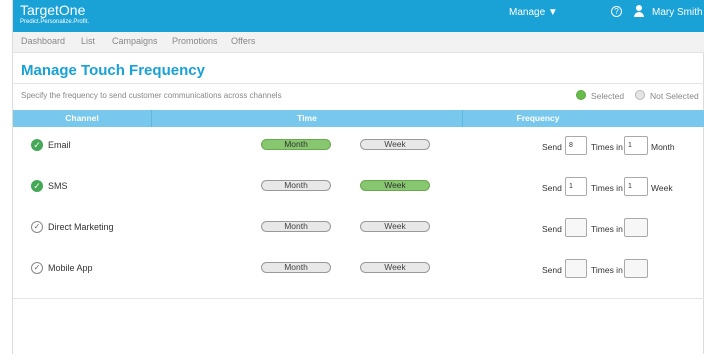  I want to click on channel-name: Email, so click(59, 145).